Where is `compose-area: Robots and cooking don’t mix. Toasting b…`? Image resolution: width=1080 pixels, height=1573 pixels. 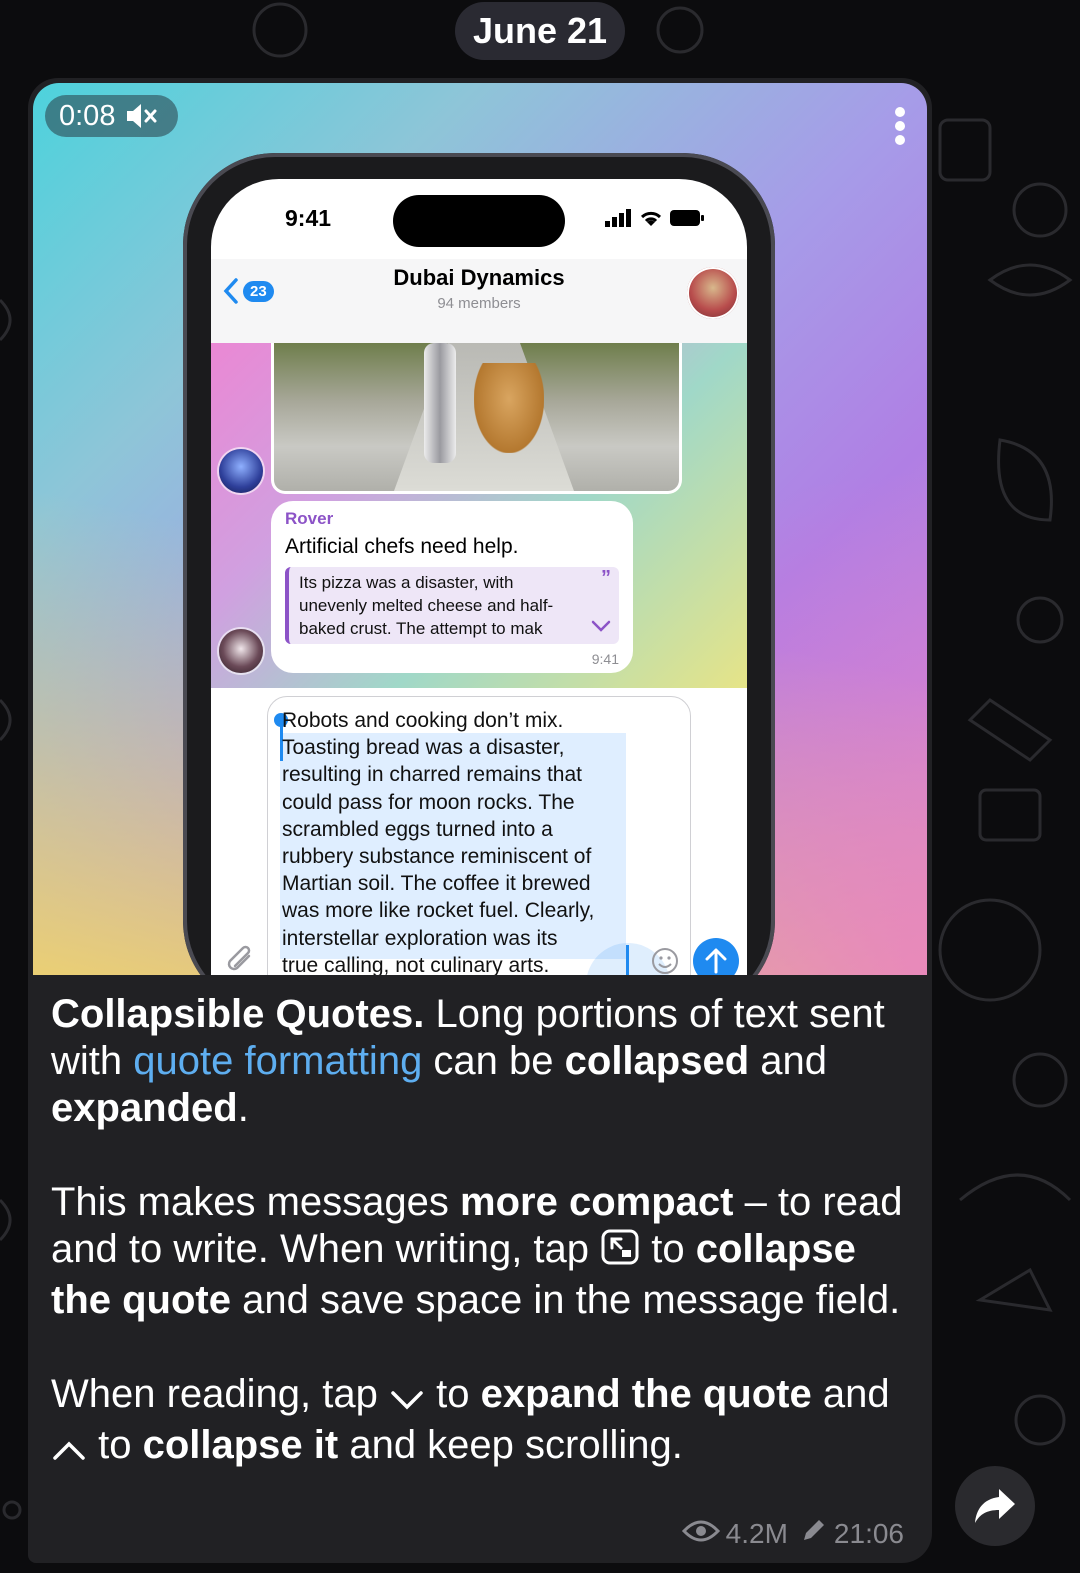
compose-area: Robots and cooking don’t mix. Toasting b… is located at coordinates (479, 831).